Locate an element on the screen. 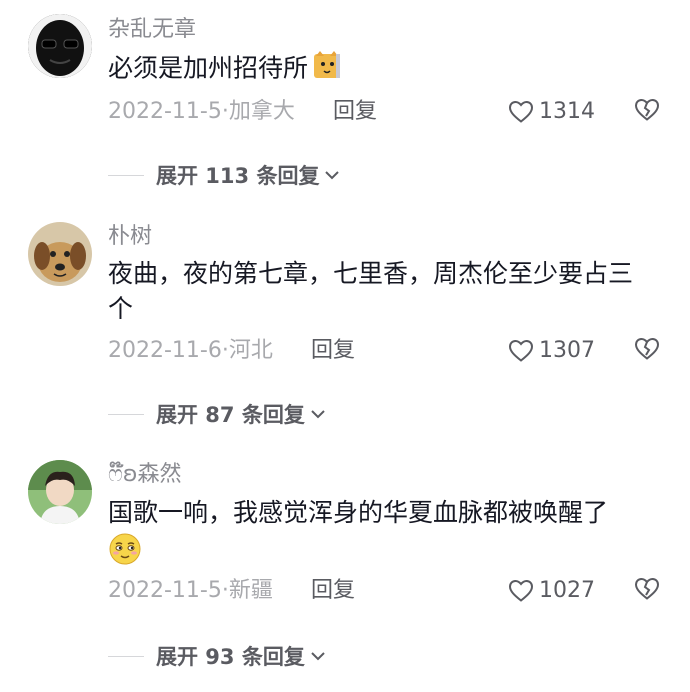 The height and width of the screenshot is (692, 690). comment-meta: 2022-11-5·新疆 is located at coordinates (190, 591).